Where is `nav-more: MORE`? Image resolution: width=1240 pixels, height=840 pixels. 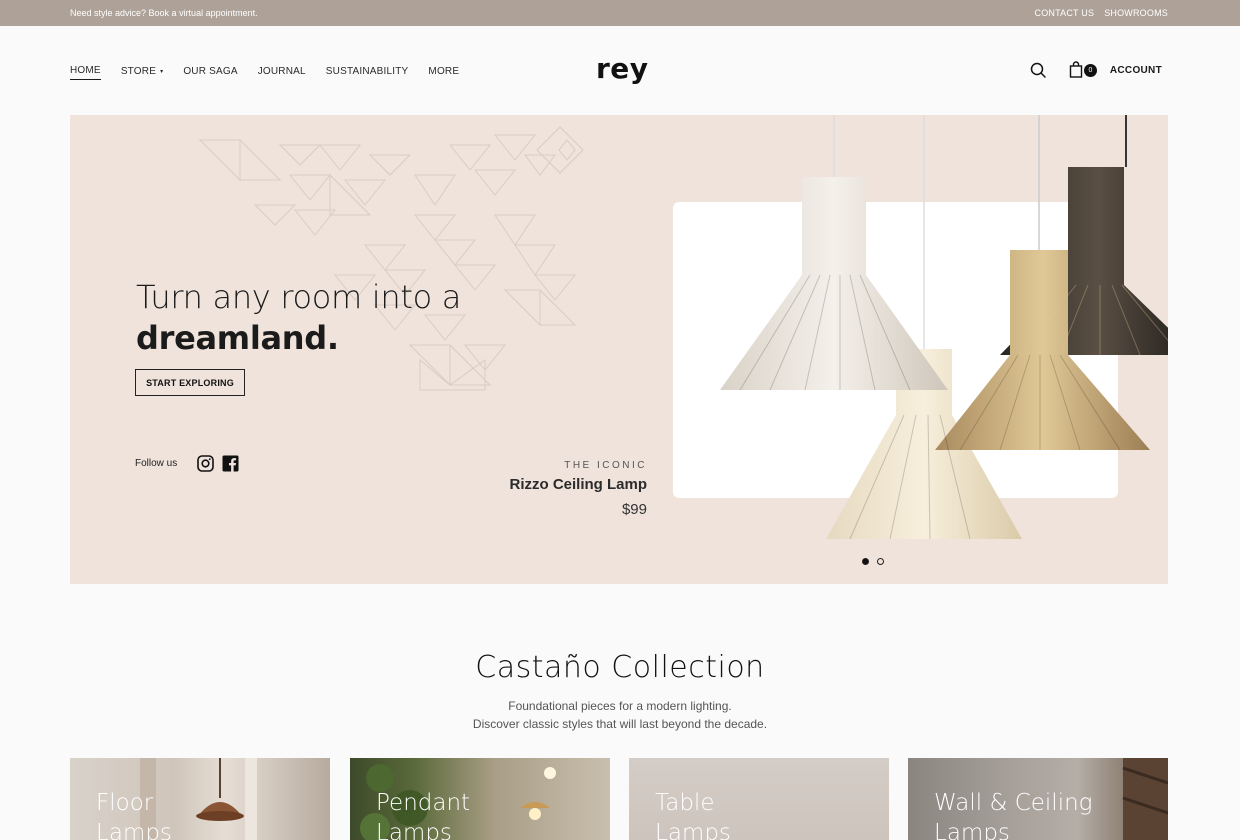
nav-more: MORE is located at coordinates (443, 72).